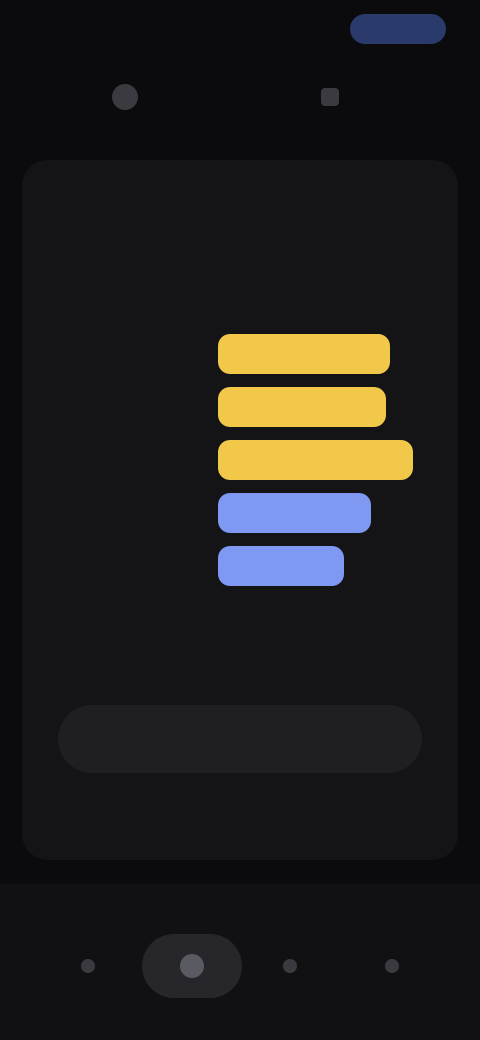 This screenshot has height=1040, width=480. I want to click on home-icon, so click(192, 966).